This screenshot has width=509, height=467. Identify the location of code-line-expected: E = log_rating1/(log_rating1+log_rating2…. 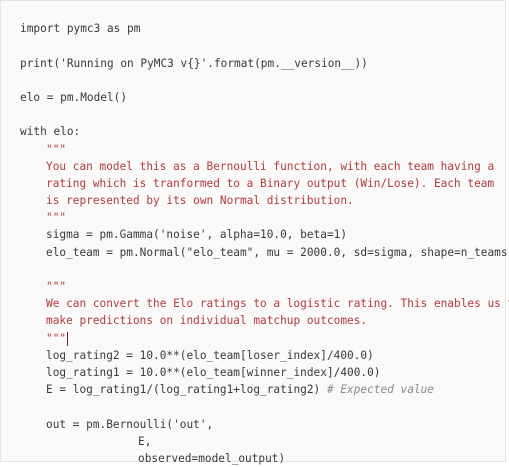
(253, 389).